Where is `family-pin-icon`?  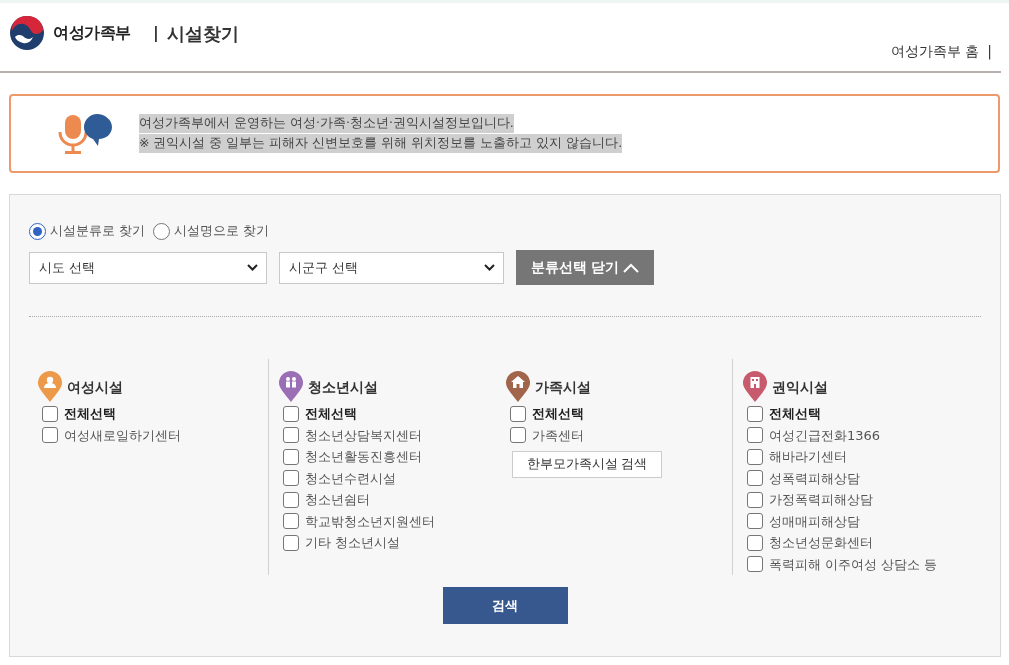 family-pin-icon is located at coordinates (518, 387).